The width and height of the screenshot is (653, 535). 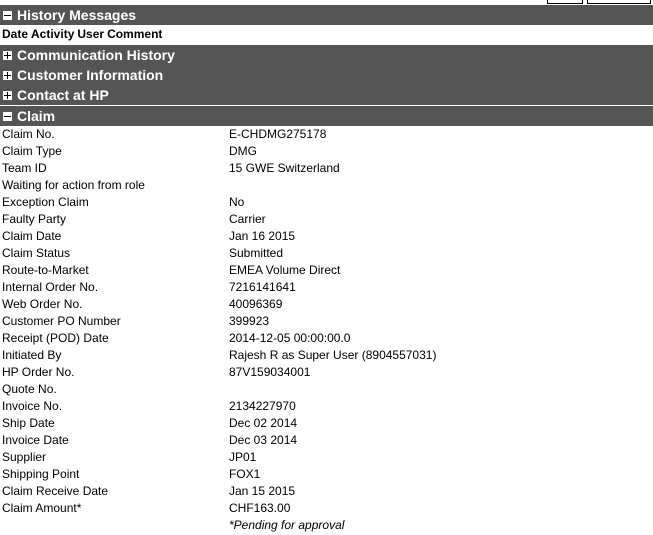 I want to click on claim-field-row: Claim Receive Date Jan 15 2015, so click(x=326, y=491).